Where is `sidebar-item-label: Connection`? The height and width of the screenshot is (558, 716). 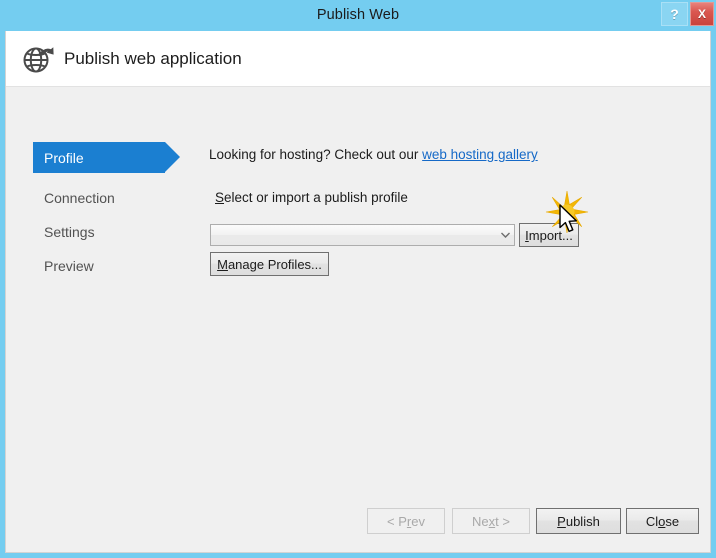
sidebar-item-label: Connection is located at coordinates (79, 197).